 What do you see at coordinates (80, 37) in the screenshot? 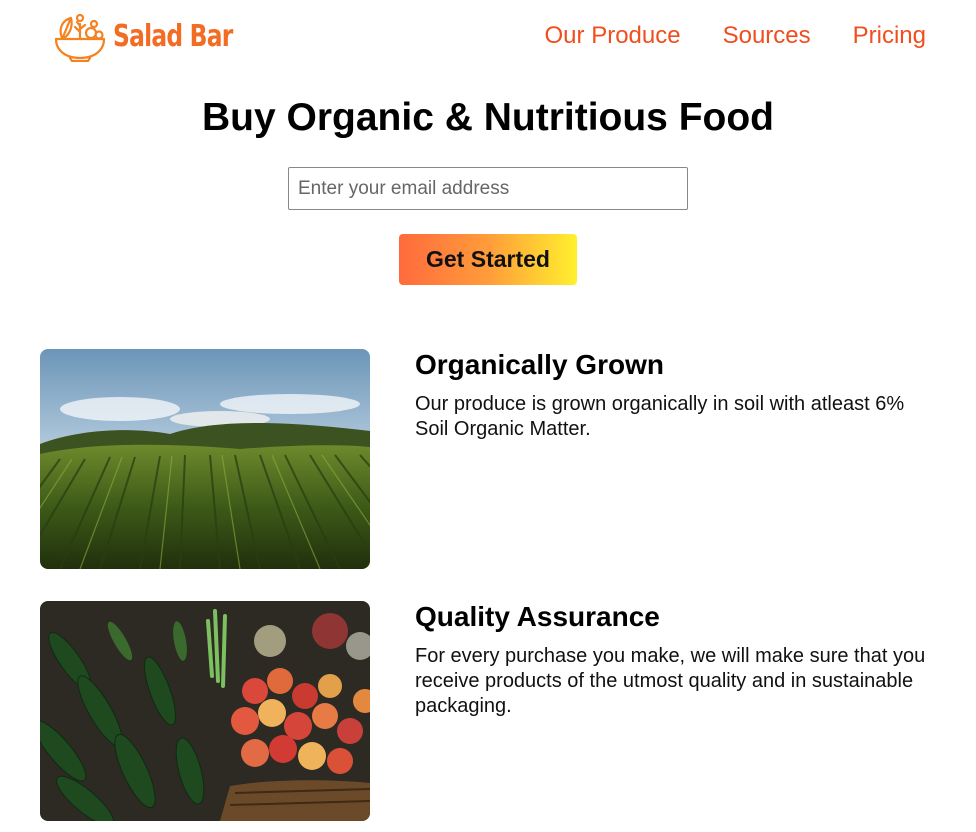
I see `salad-bowl-icon` at bounding box center [80, 37].